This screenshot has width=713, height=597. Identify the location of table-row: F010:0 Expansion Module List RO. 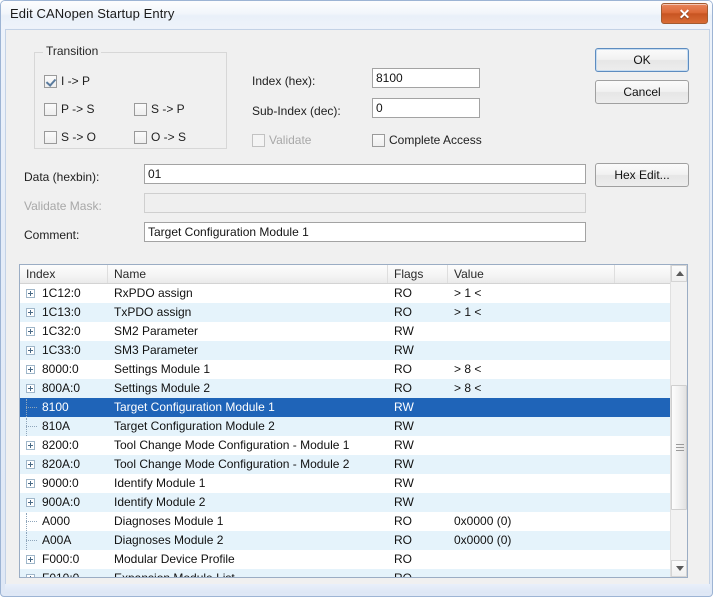
(353, 573).